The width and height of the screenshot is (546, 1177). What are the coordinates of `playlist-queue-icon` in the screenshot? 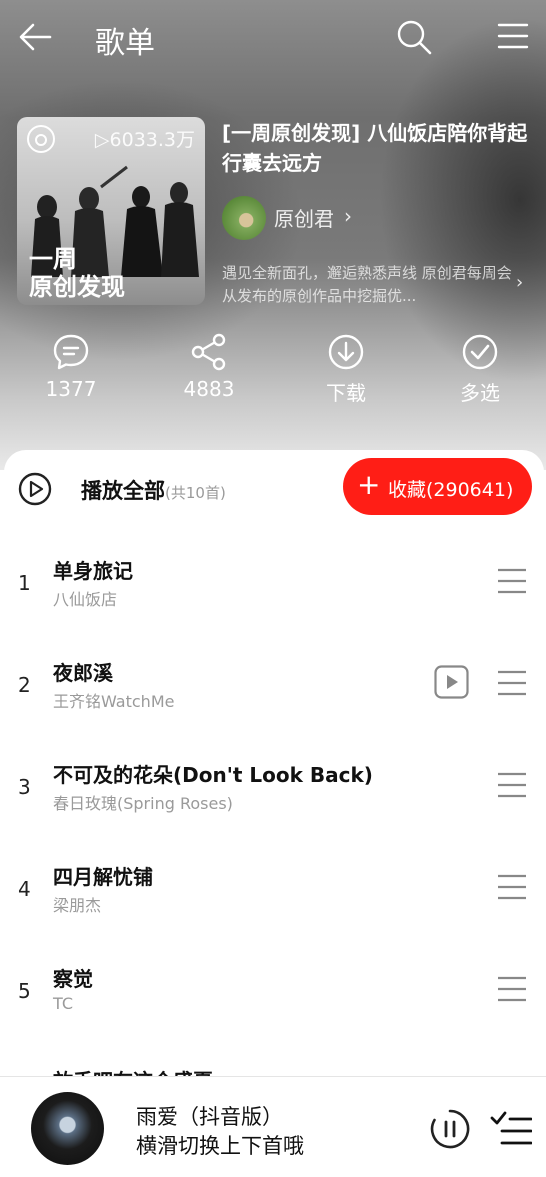 It's located at (511, 1129).